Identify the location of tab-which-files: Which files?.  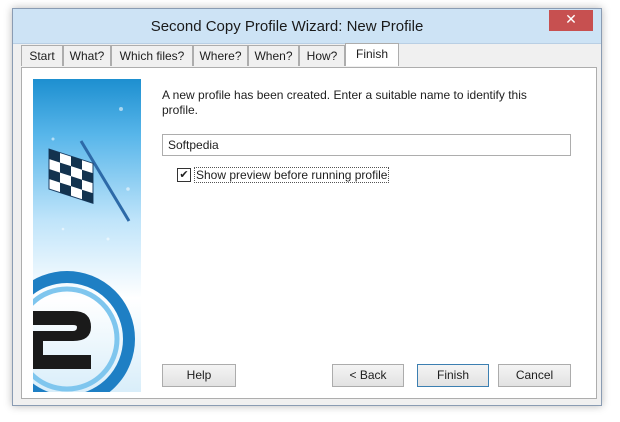
(152, 55).